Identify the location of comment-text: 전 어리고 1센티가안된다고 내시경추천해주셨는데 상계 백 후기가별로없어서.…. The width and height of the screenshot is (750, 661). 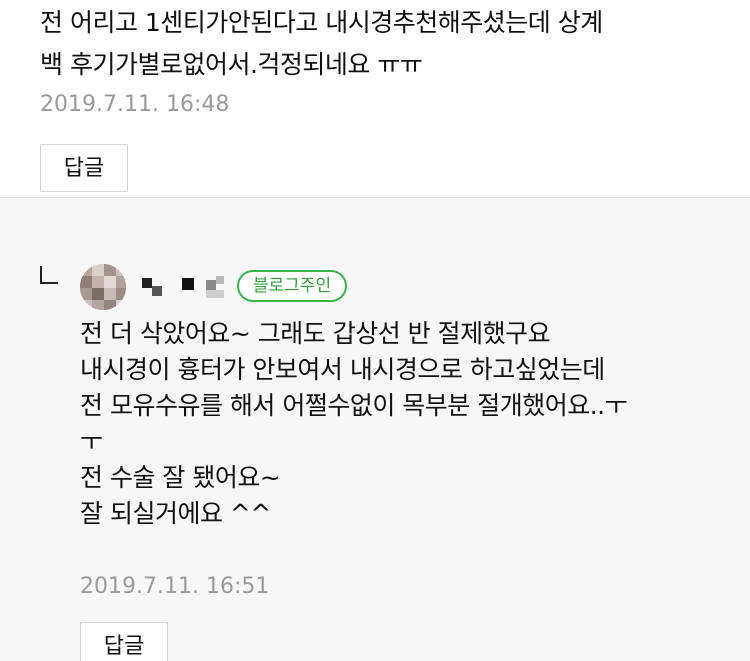
(321, 43).